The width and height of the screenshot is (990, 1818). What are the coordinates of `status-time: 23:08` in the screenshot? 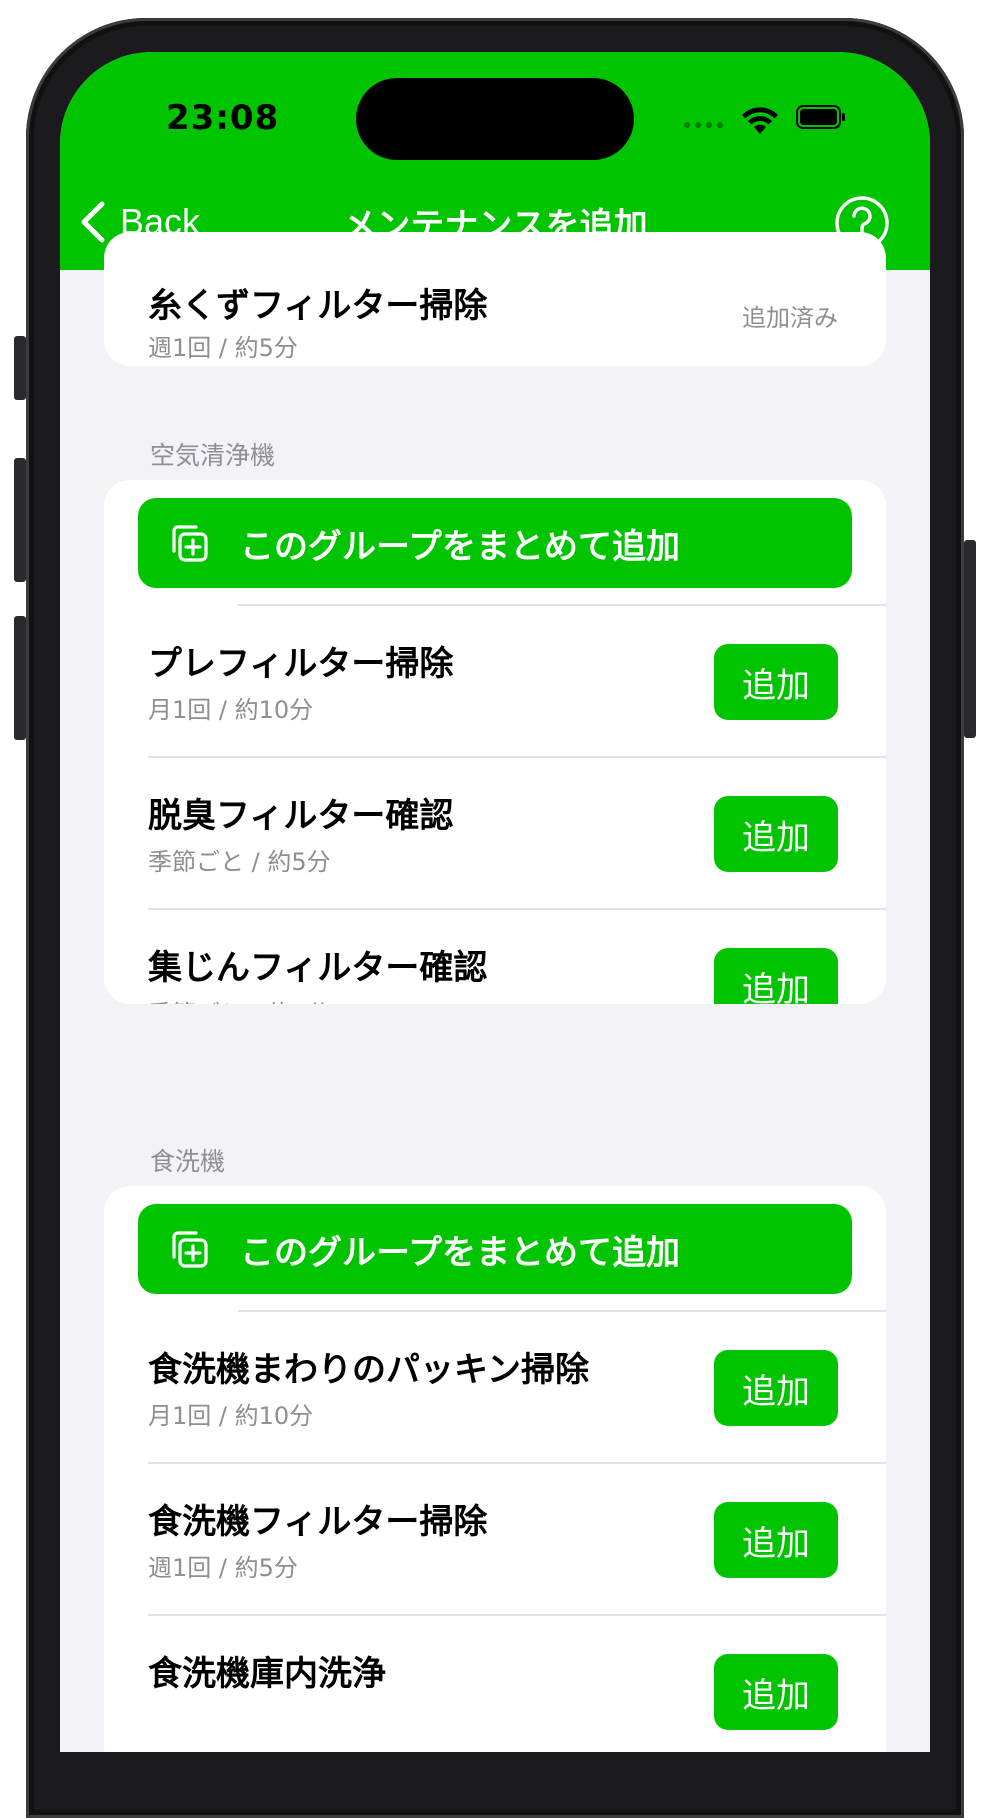 It's located at (223, 118).